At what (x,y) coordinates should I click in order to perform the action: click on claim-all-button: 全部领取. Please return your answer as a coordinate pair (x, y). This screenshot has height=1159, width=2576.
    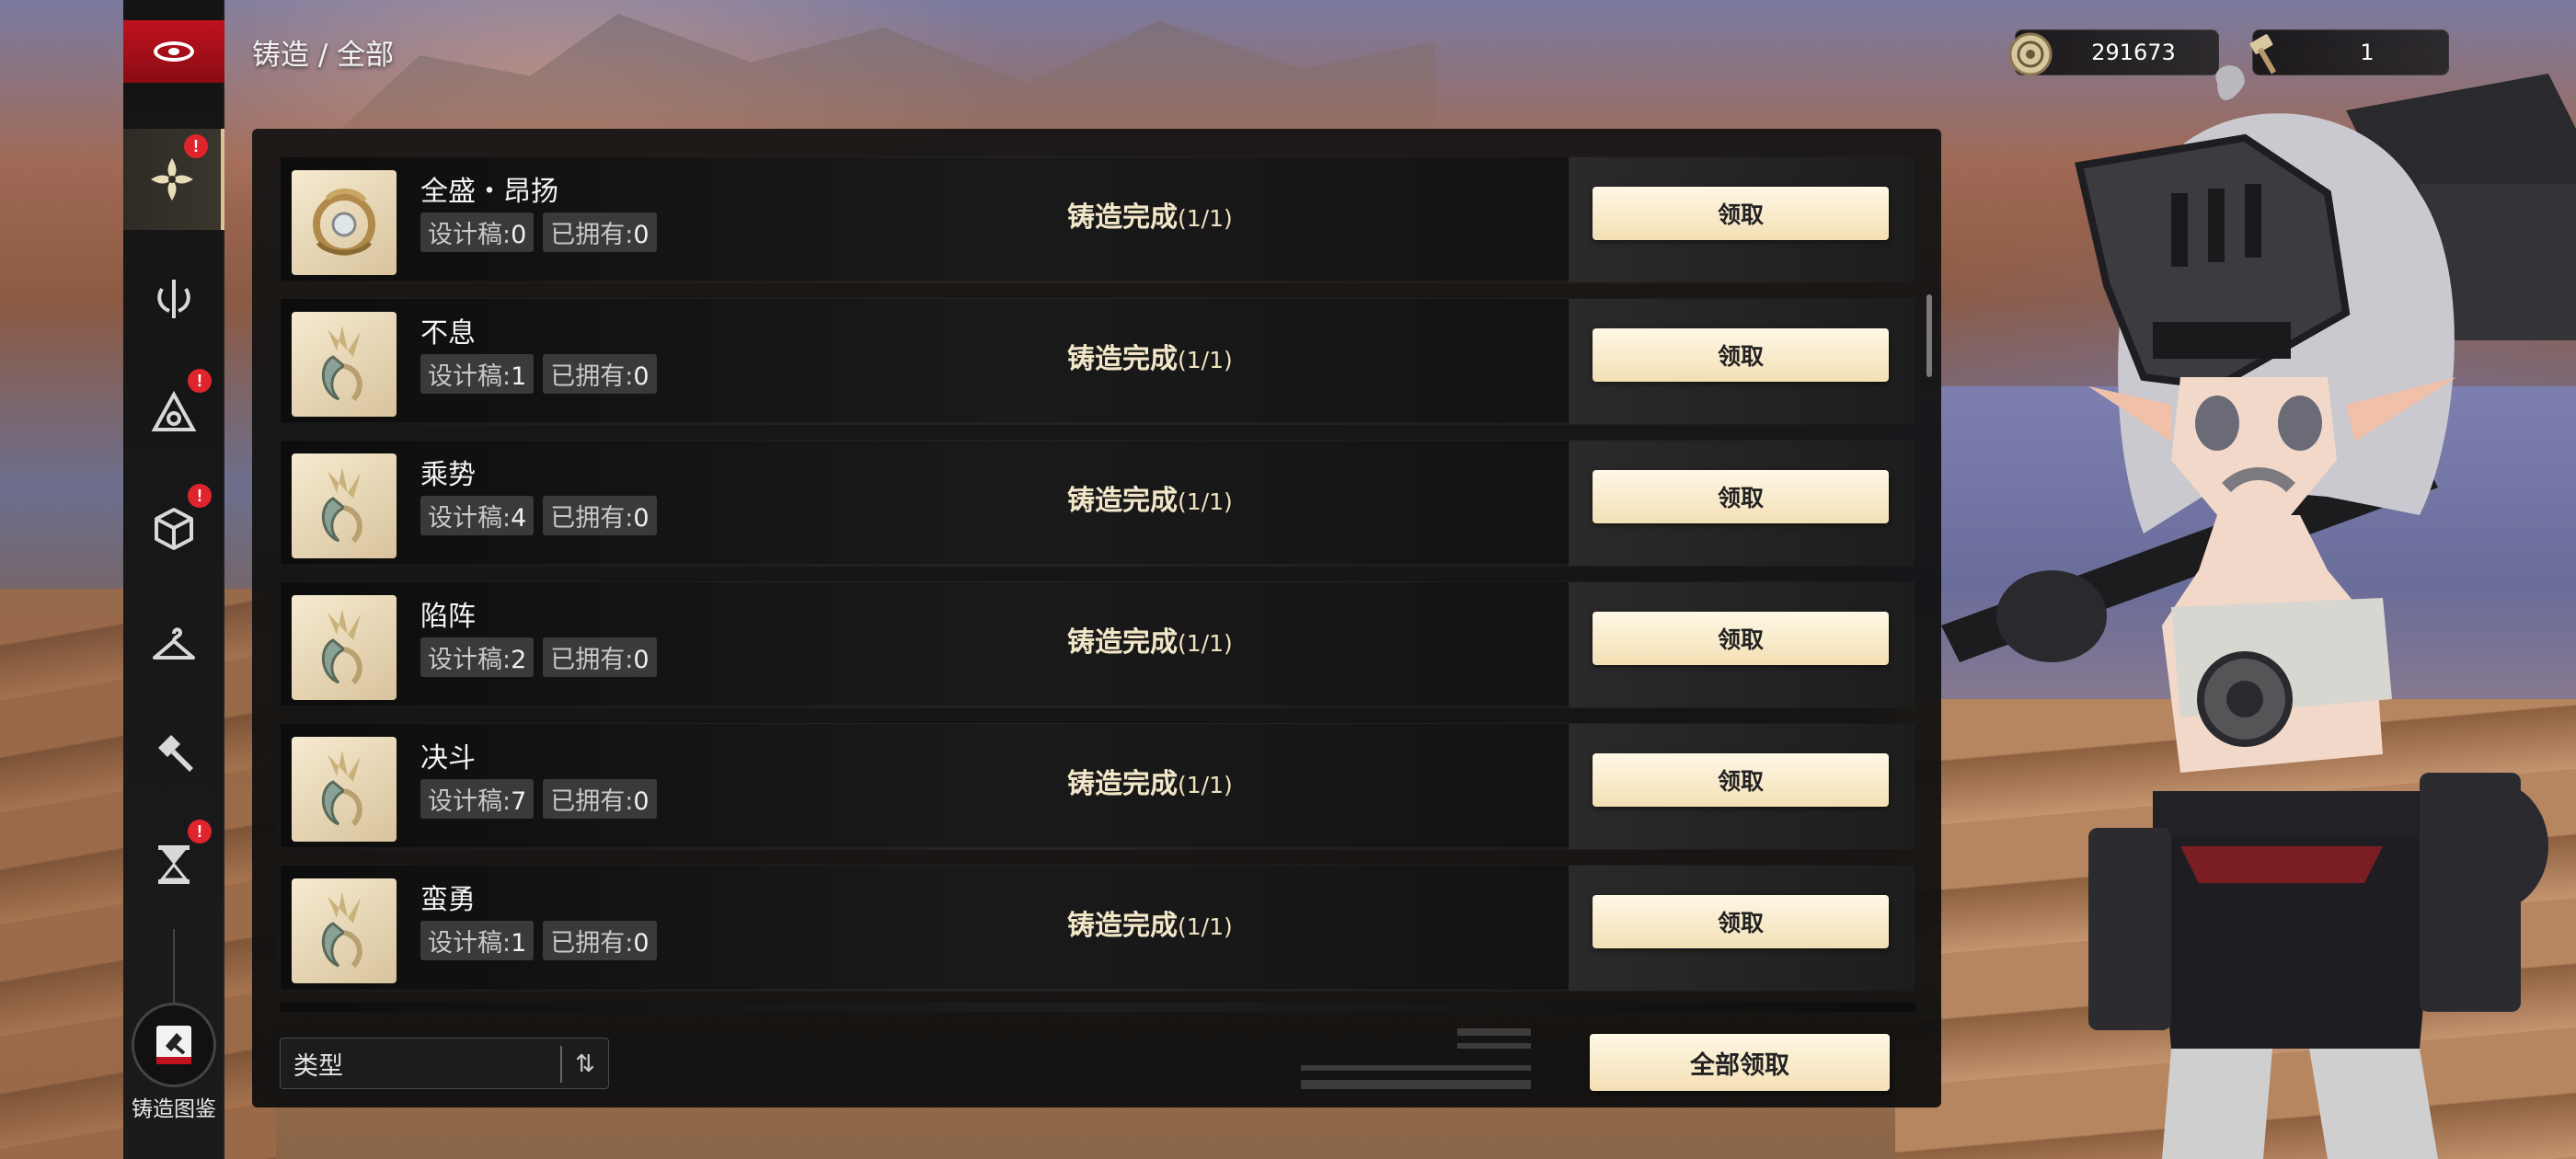
    Looking at the image, I should click on (1740, 1062).